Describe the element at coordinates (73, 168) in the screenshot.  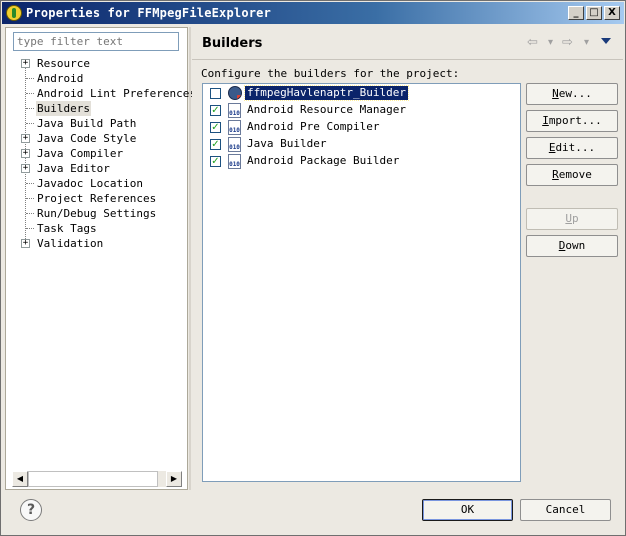
I see `tree-item-label: Java Editor` at that location.